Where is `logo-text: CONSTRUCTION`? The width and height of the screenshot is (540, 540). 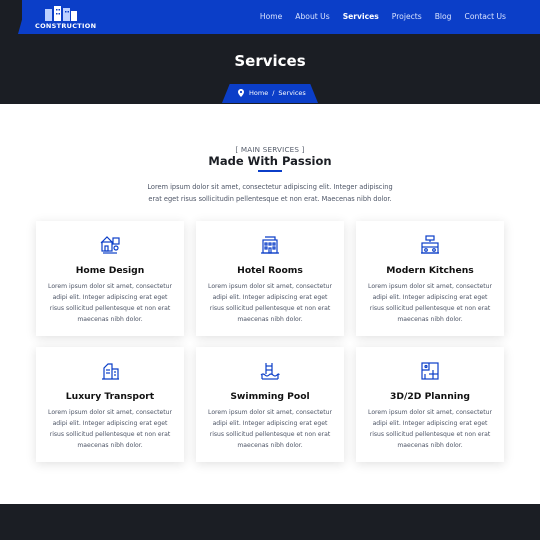 logo-text: CONSTRUCTION is located at coordinates (66, 26).